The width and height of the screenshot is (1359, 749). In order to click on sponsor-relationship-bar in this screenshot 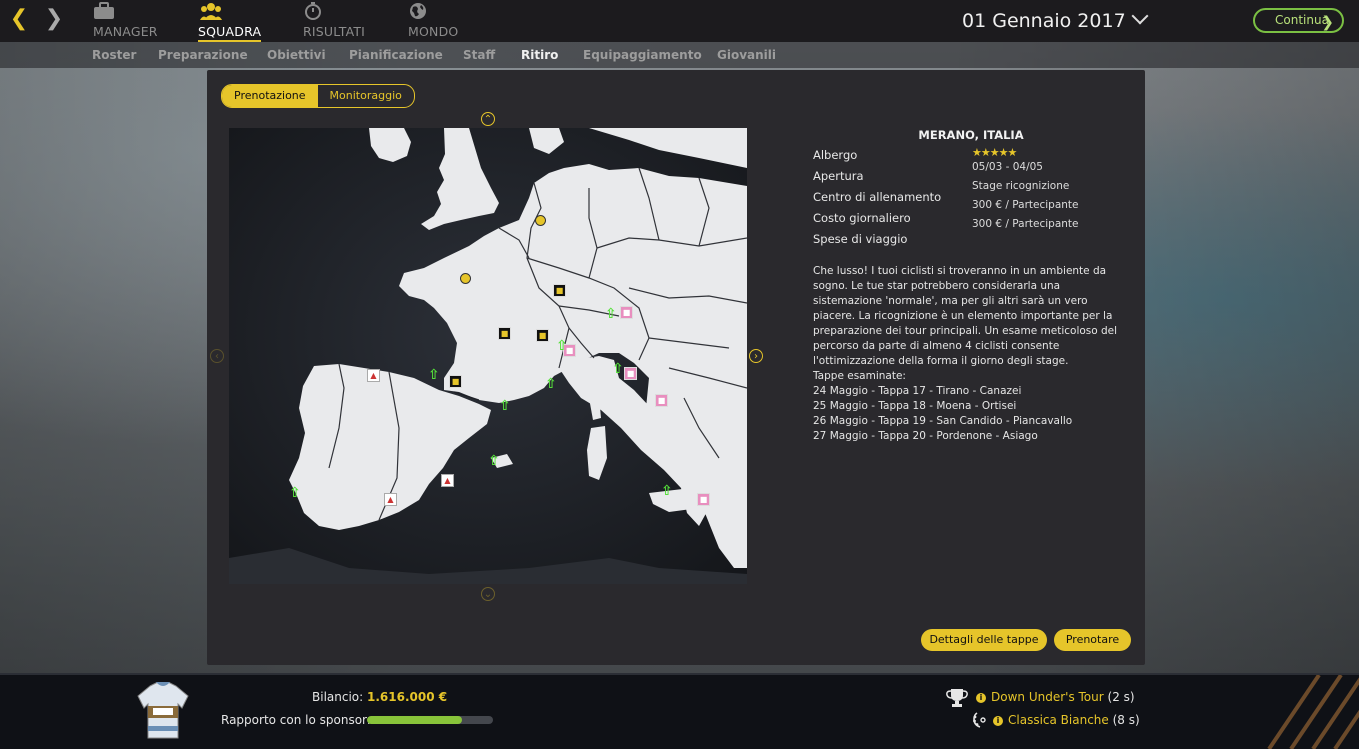, I will do `click(430, 720)`.